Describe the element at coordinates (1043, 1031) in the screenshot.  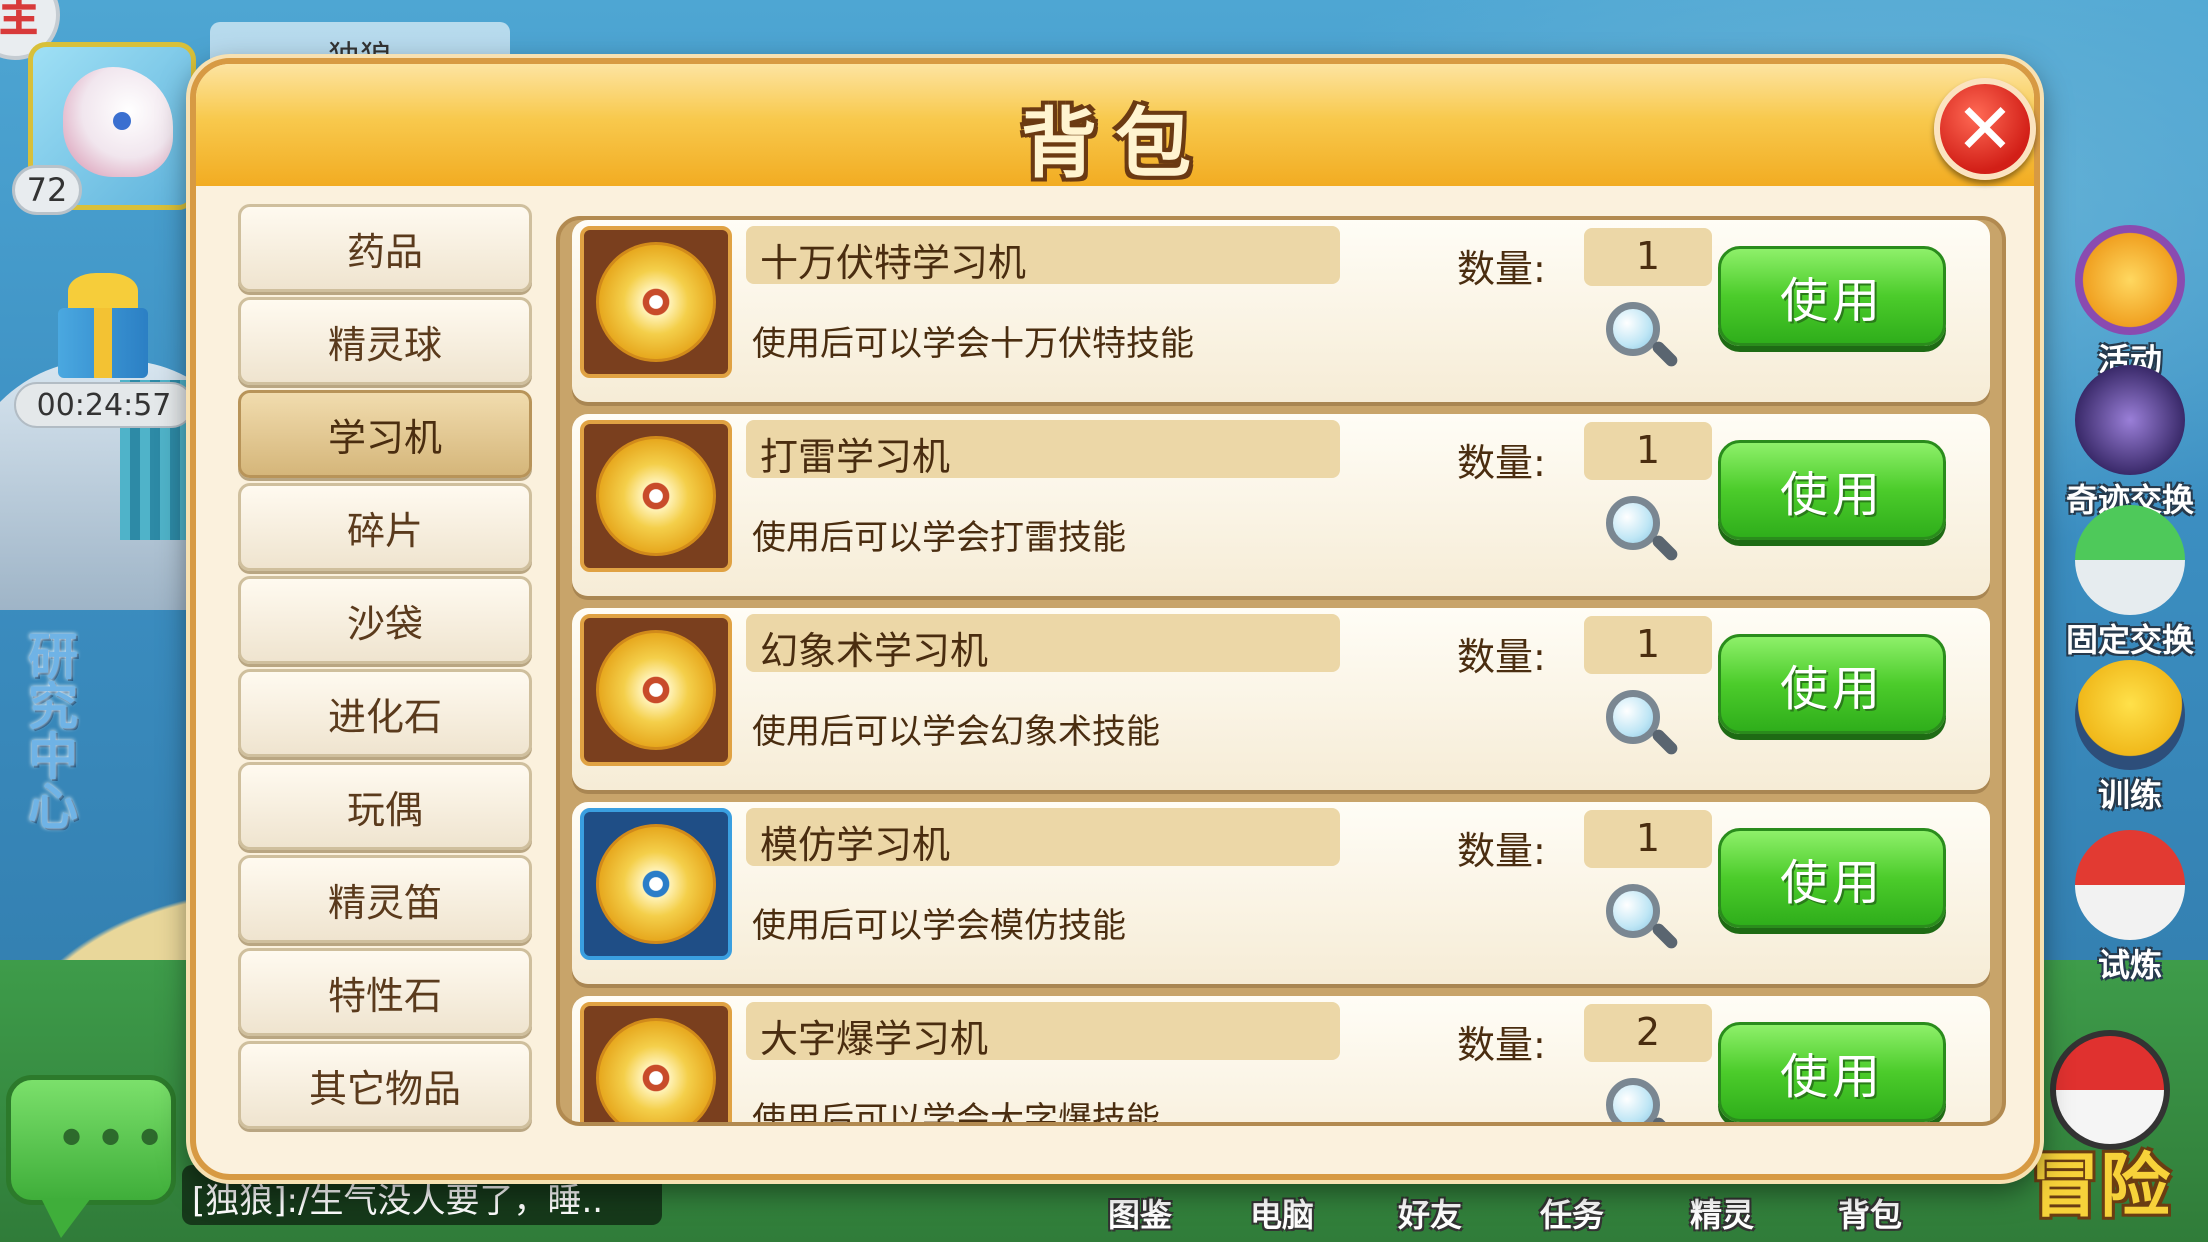
I see `item-name: 大字爆学习机` at that location.